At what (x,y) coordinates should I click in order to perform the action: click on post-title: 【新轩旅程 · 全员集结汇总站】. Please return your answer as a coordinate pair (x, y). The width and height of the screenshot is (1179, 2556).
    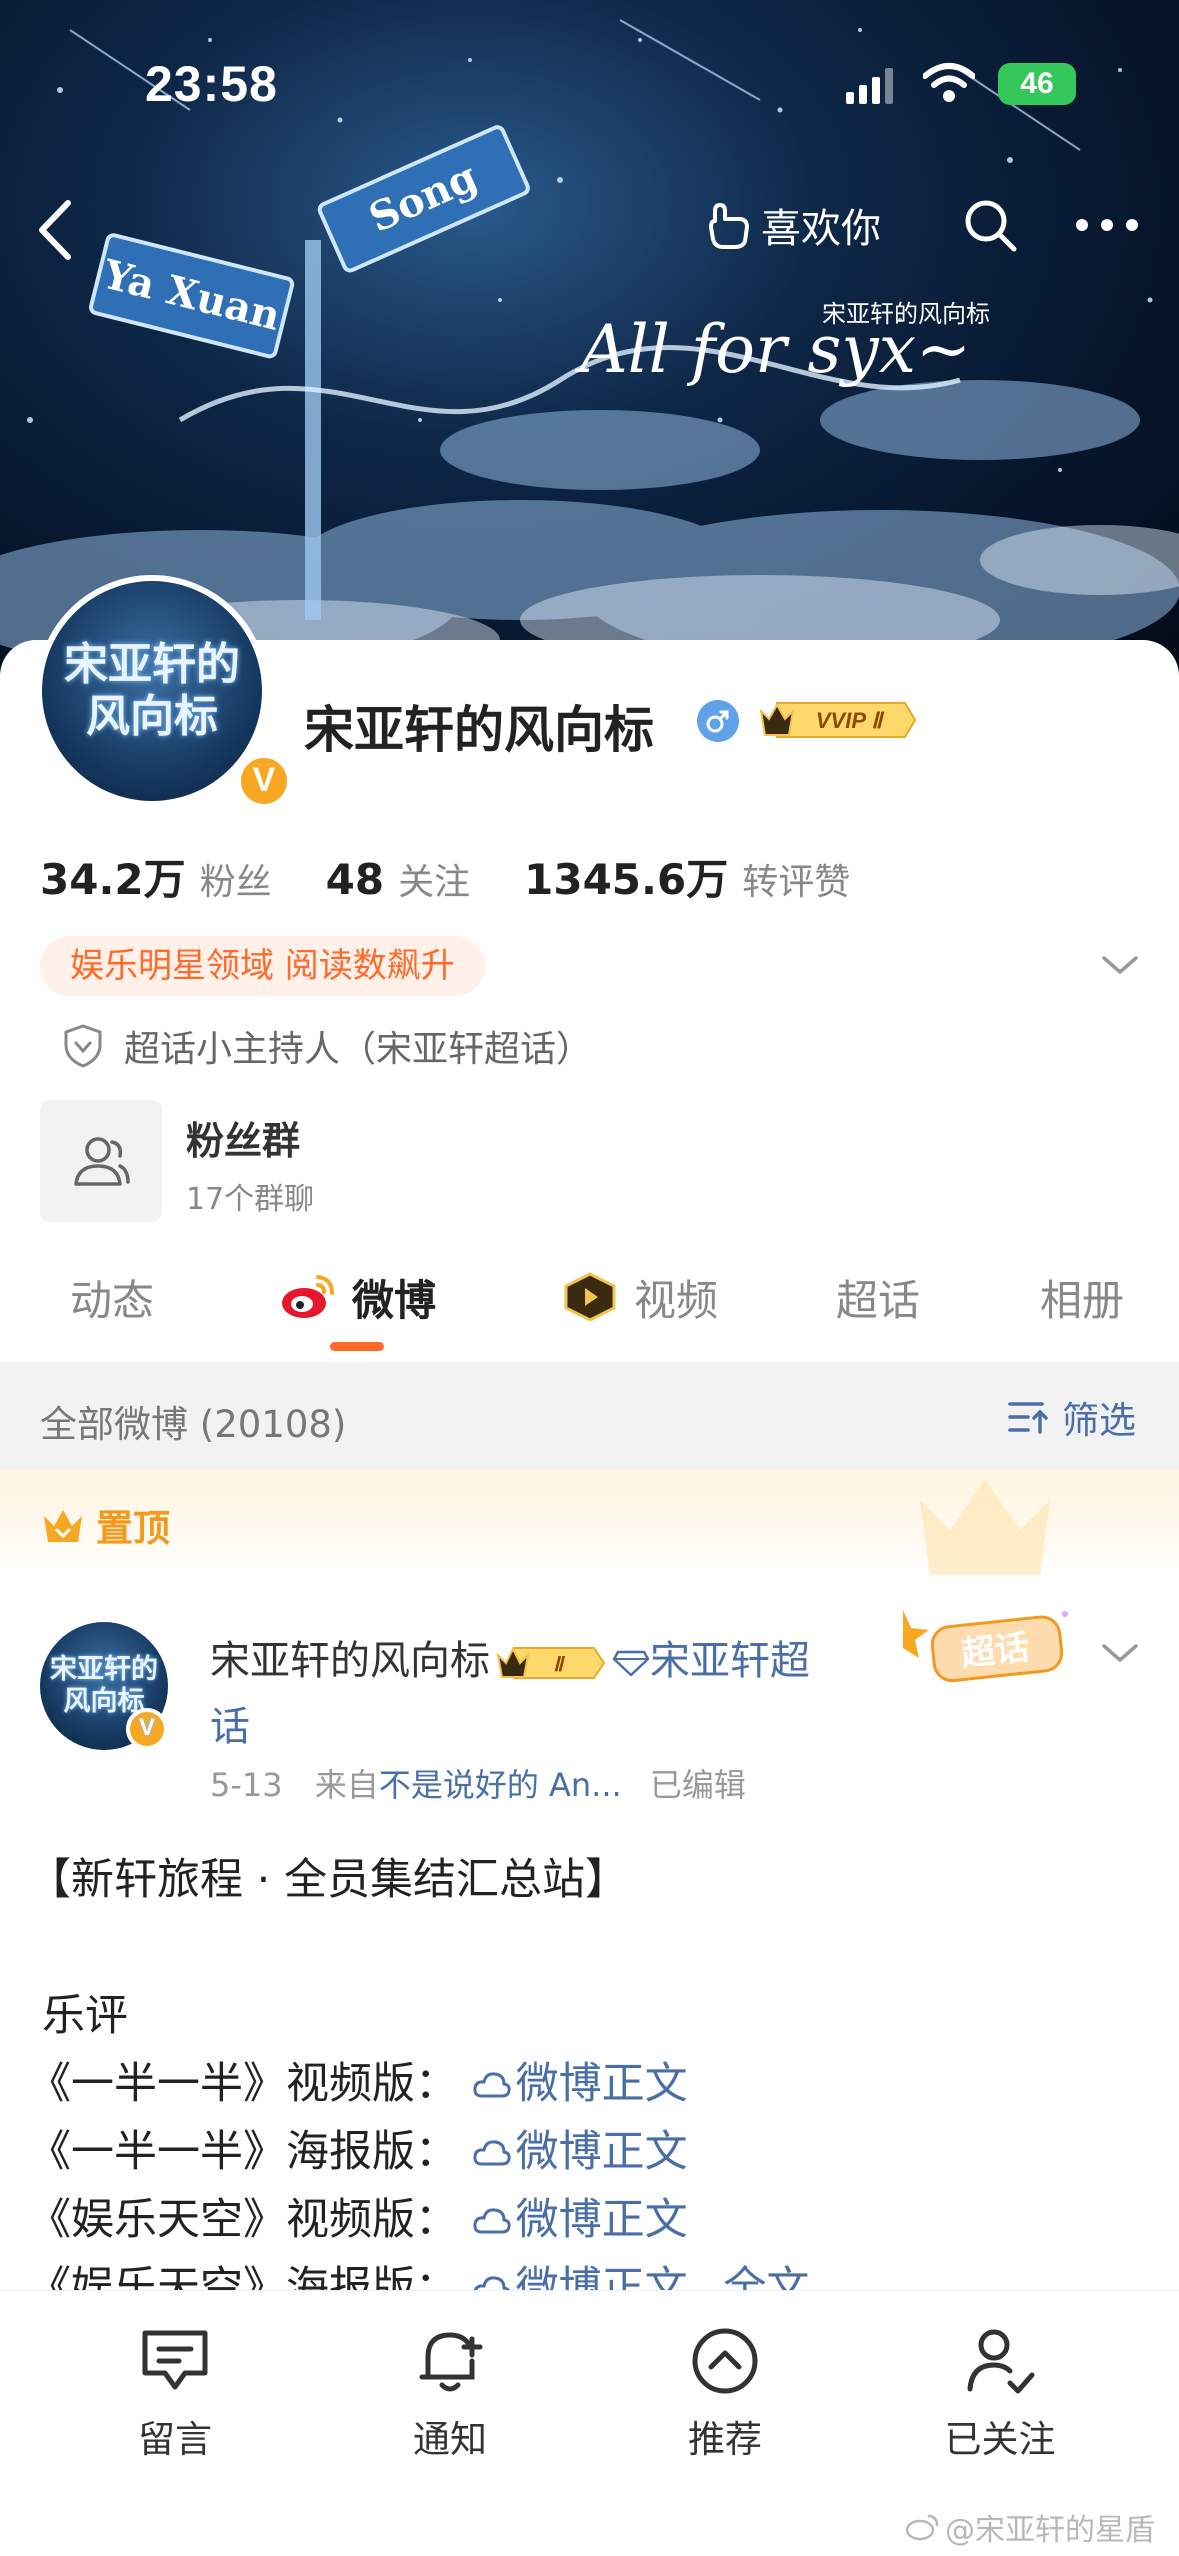
    Looking at the image, I should click on (328, 1880).